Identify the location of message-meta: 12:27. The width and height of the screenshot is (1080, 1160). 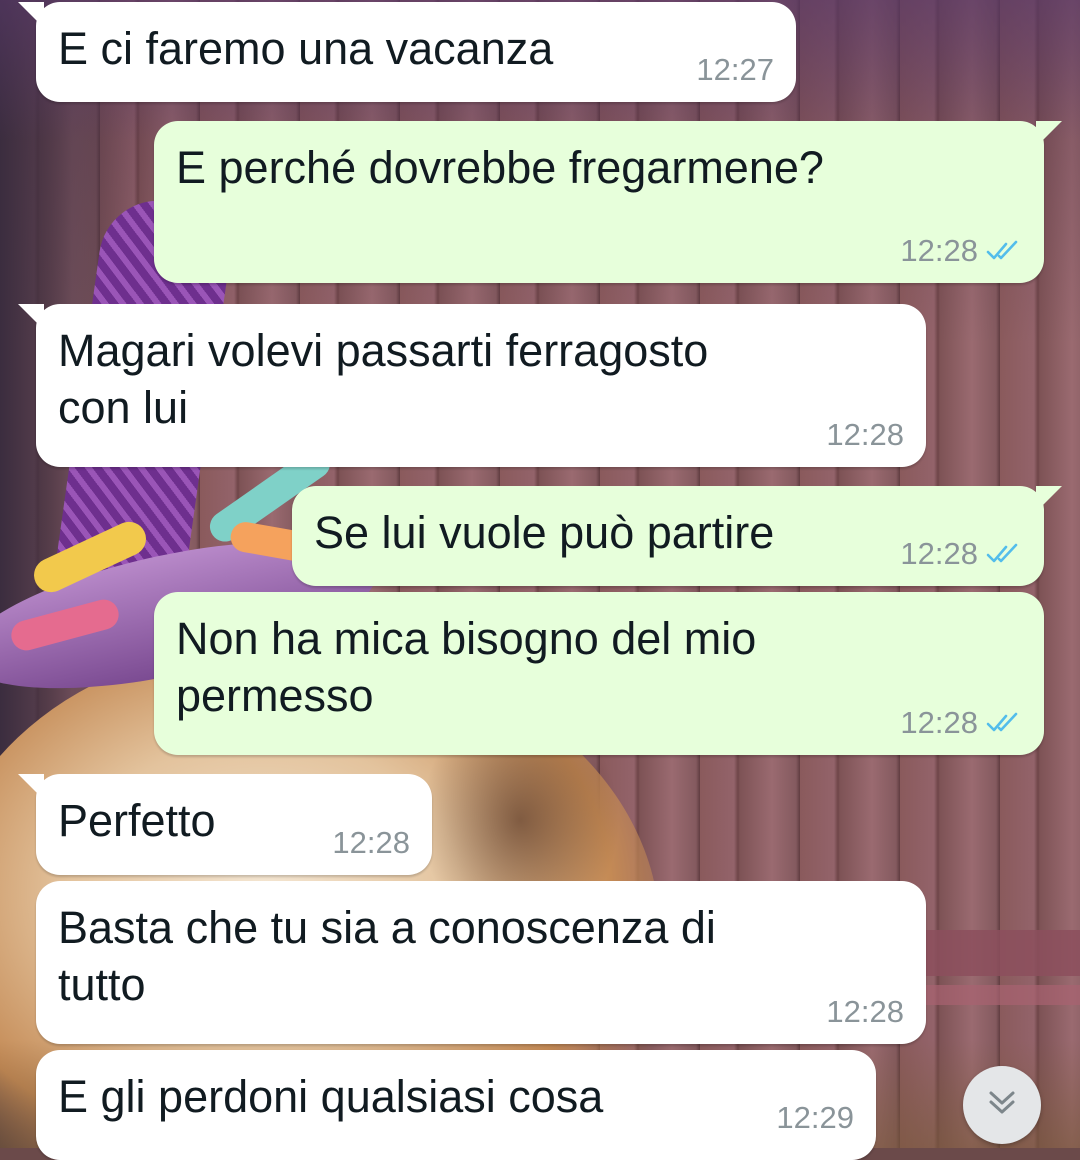
(735, 70).